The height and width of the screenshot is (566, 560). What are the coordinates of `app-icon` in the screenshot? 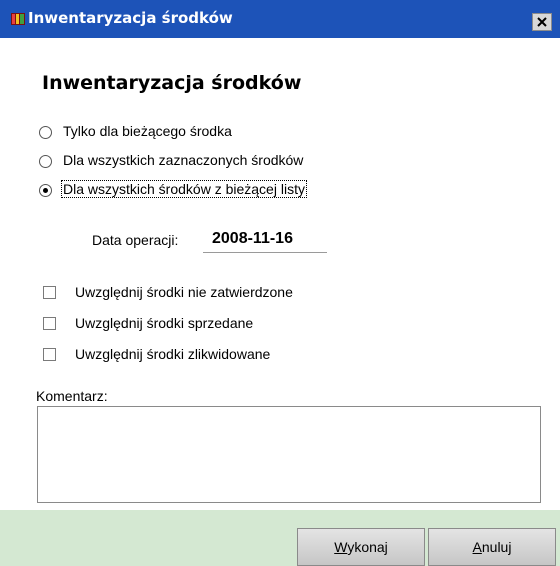 It's located at (18, 19).